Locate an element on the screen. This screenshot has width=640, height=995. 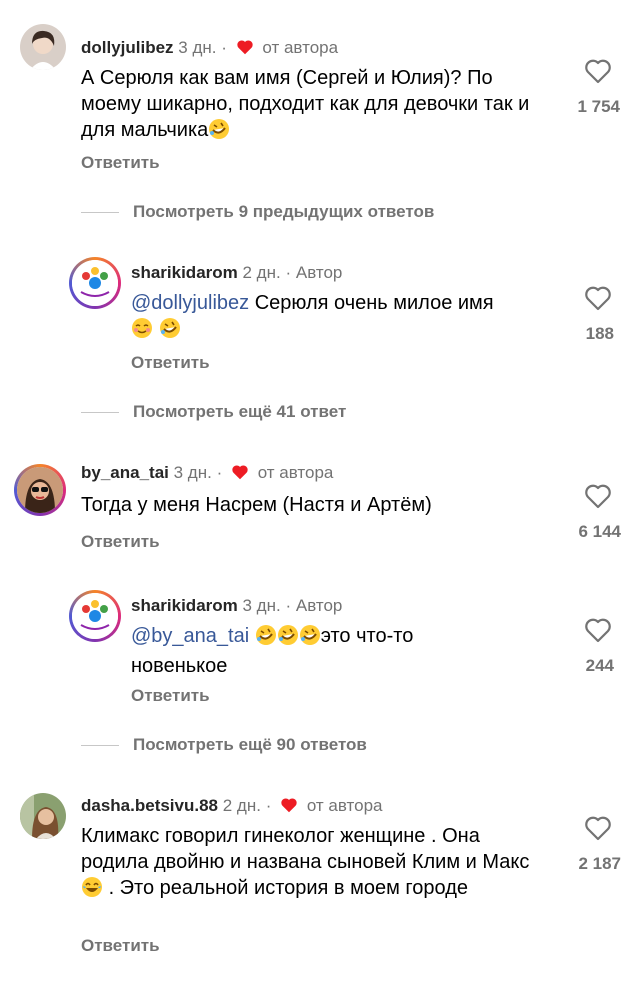
comment-text: @by_ana_tai это что-то новенькое is located at coordinates (272, 650).